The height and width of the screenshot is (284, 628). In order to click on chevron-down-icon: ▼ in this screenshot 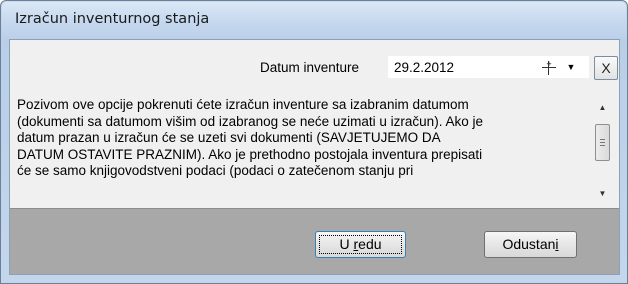, I will do `click(571, 67)`.